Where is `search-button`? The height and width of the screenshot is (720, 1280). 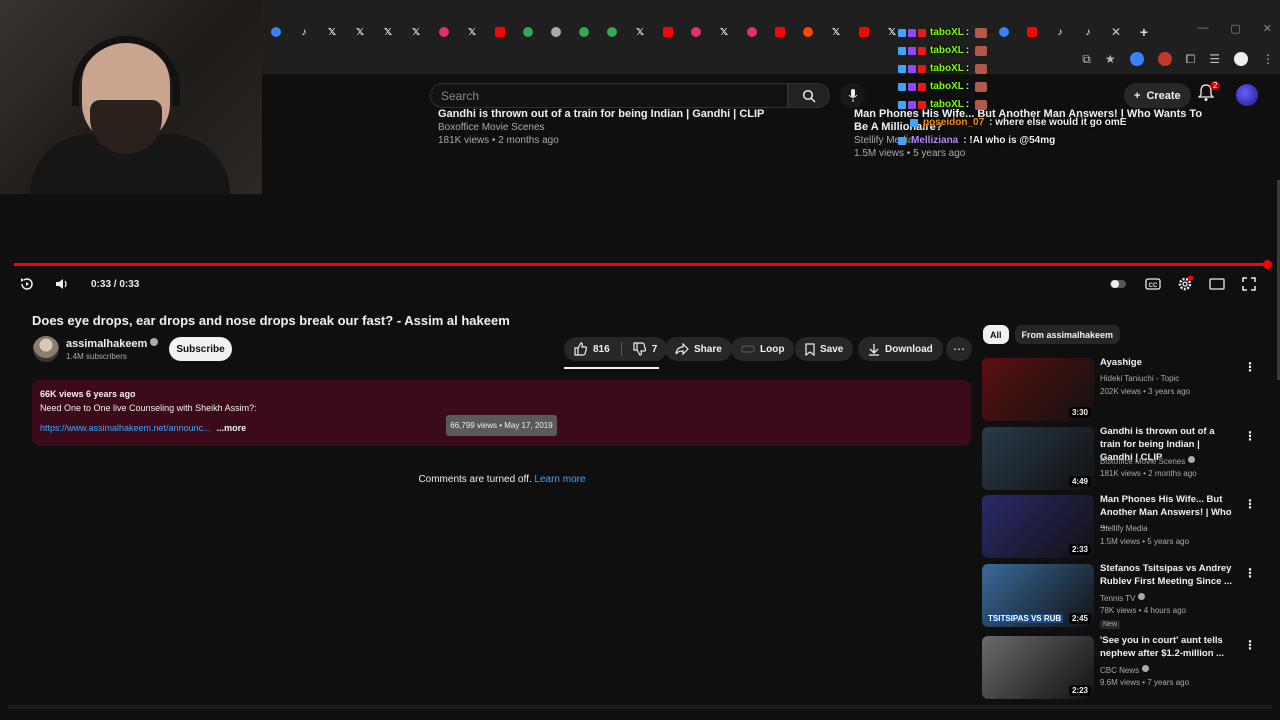
search-button is located at coordinates (809, 95).